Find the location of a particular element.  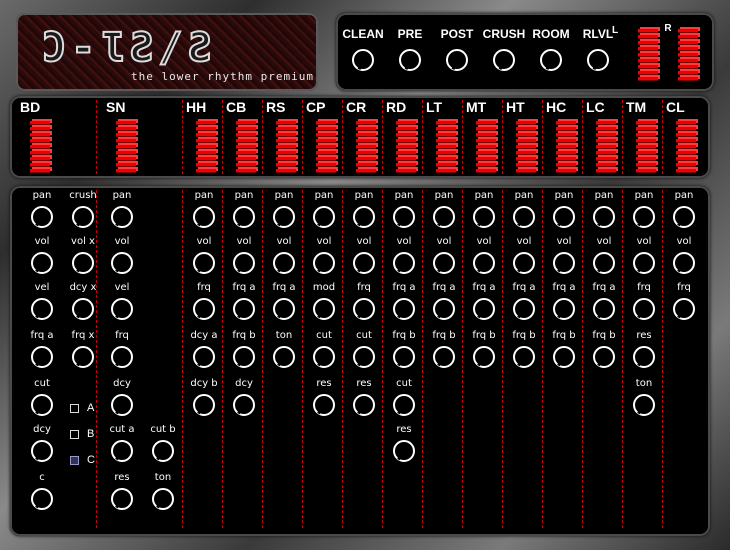

lc-knob-frq-b is located at coordinates (604, 357).